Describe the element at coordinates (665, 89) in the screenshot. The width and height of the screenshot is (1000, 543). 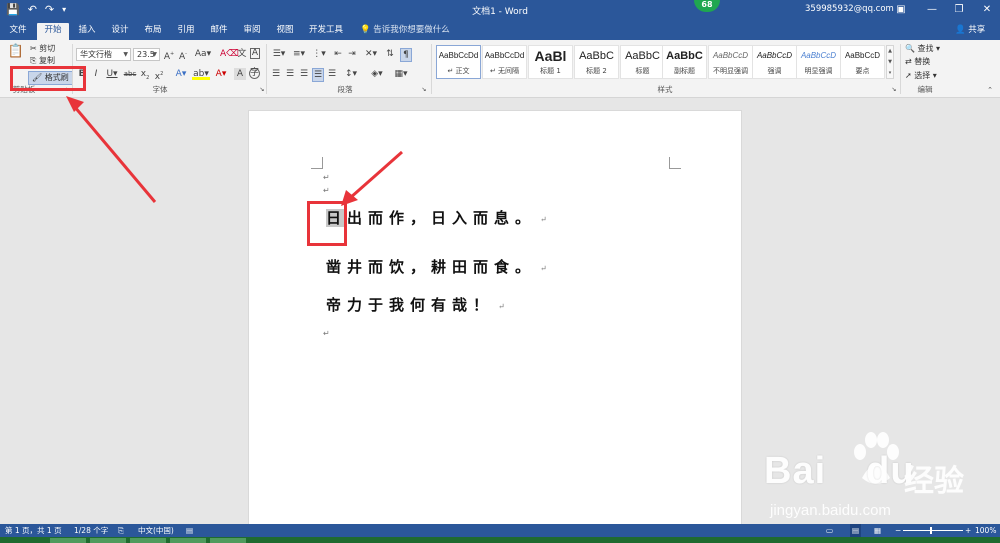
I see `styles-group-label: 样式` at that location.